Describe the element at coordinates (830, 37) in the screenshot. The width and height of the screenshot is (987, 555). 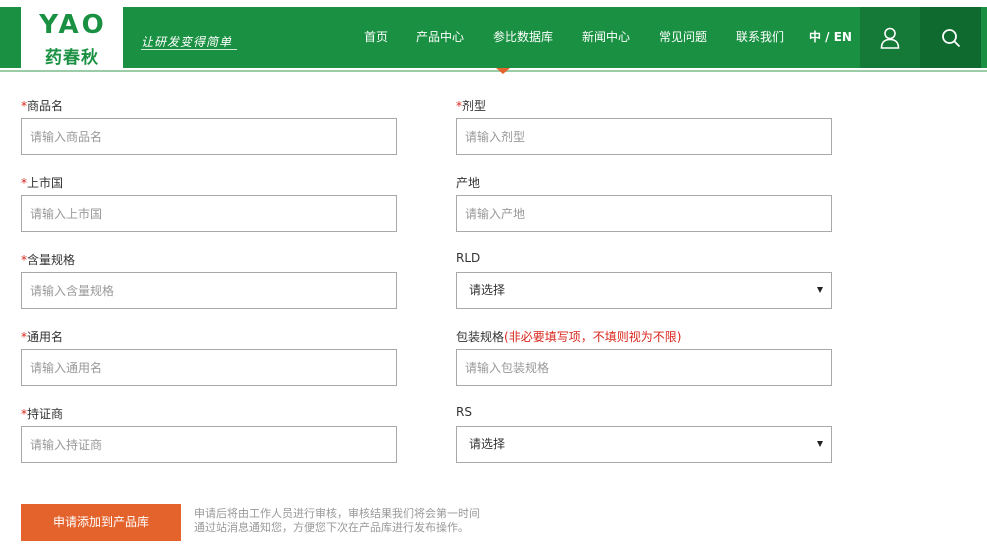
I see `language-switch: 中 / EN` at that location.